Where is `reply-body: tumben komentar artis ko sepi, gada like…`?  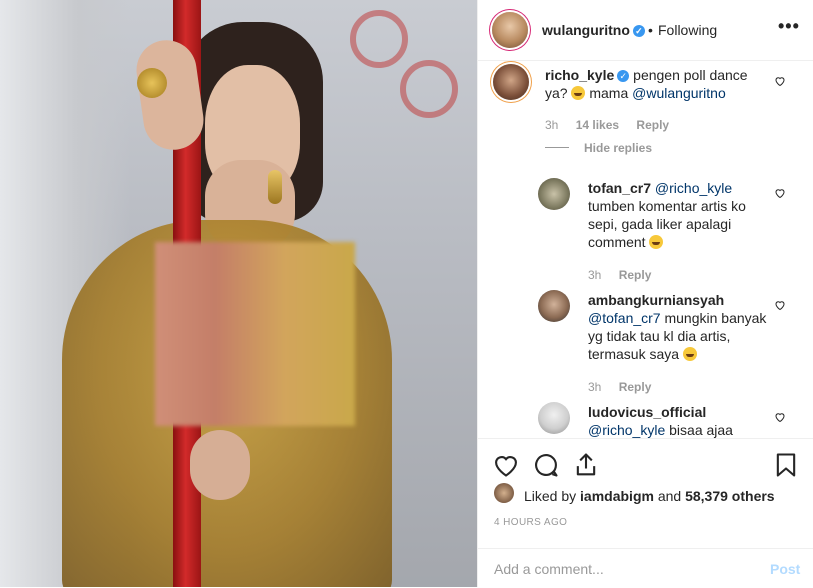
reply-body: tumben komentar artis ko sepi, gada like… is located at coordinates (667, 224).